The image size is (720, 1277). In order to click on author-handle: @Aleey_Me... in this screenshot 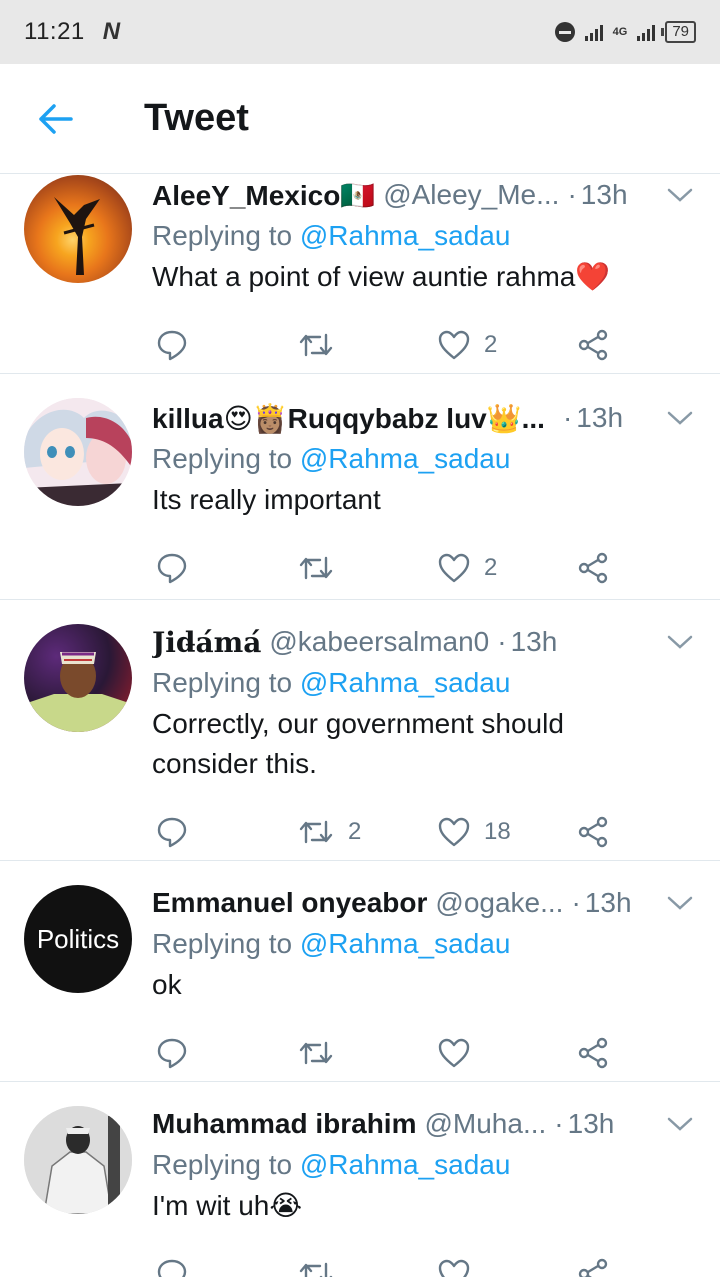, I will do `click(471, 195)`.